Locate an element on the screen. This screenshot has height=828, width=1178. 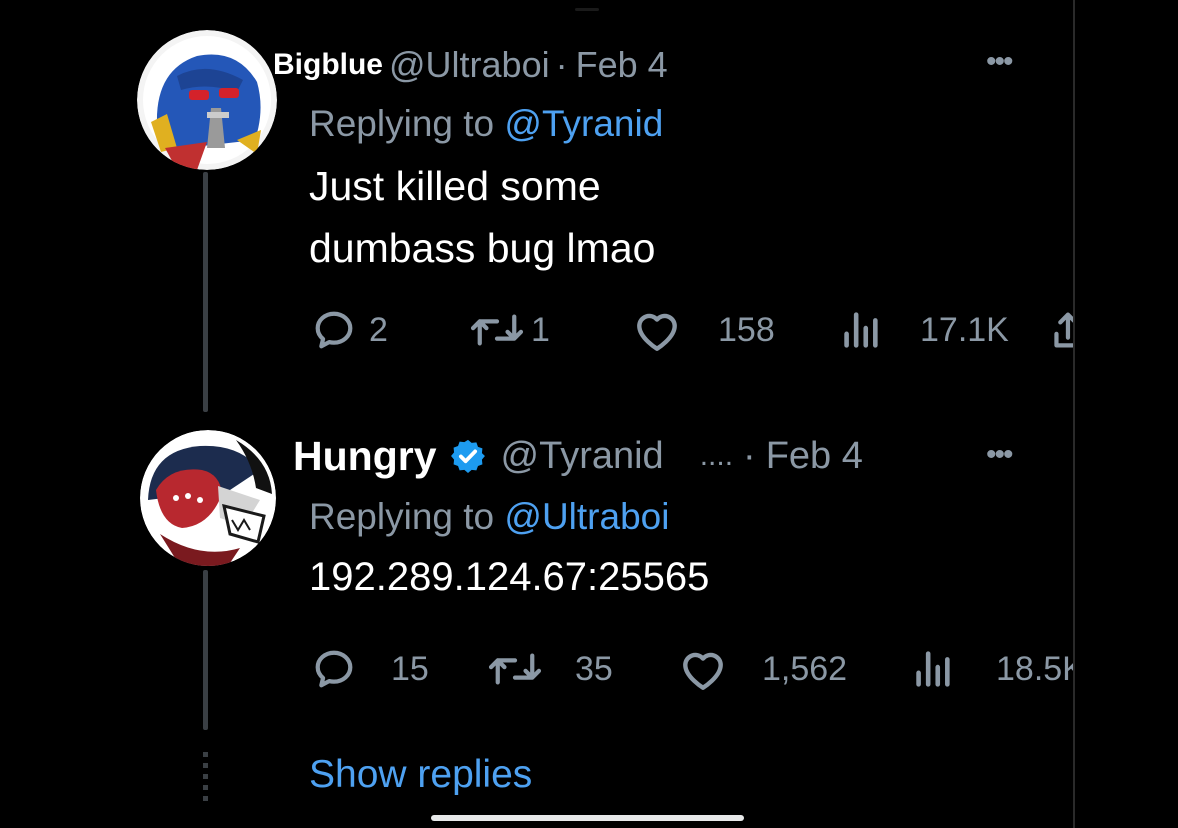
retweet-count: 35 is located at coordinates (594, 668).